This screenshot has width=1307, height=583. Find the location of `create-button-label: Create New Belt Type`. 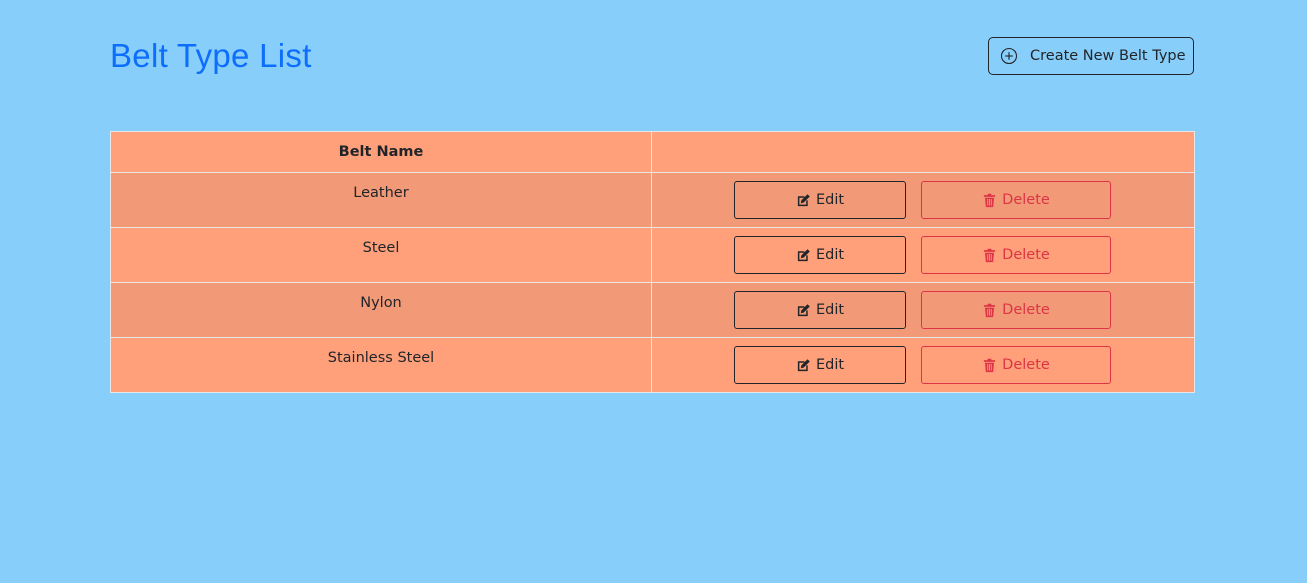

create-button-label: Create New Belt Type is located at coordinates (1108, 56).